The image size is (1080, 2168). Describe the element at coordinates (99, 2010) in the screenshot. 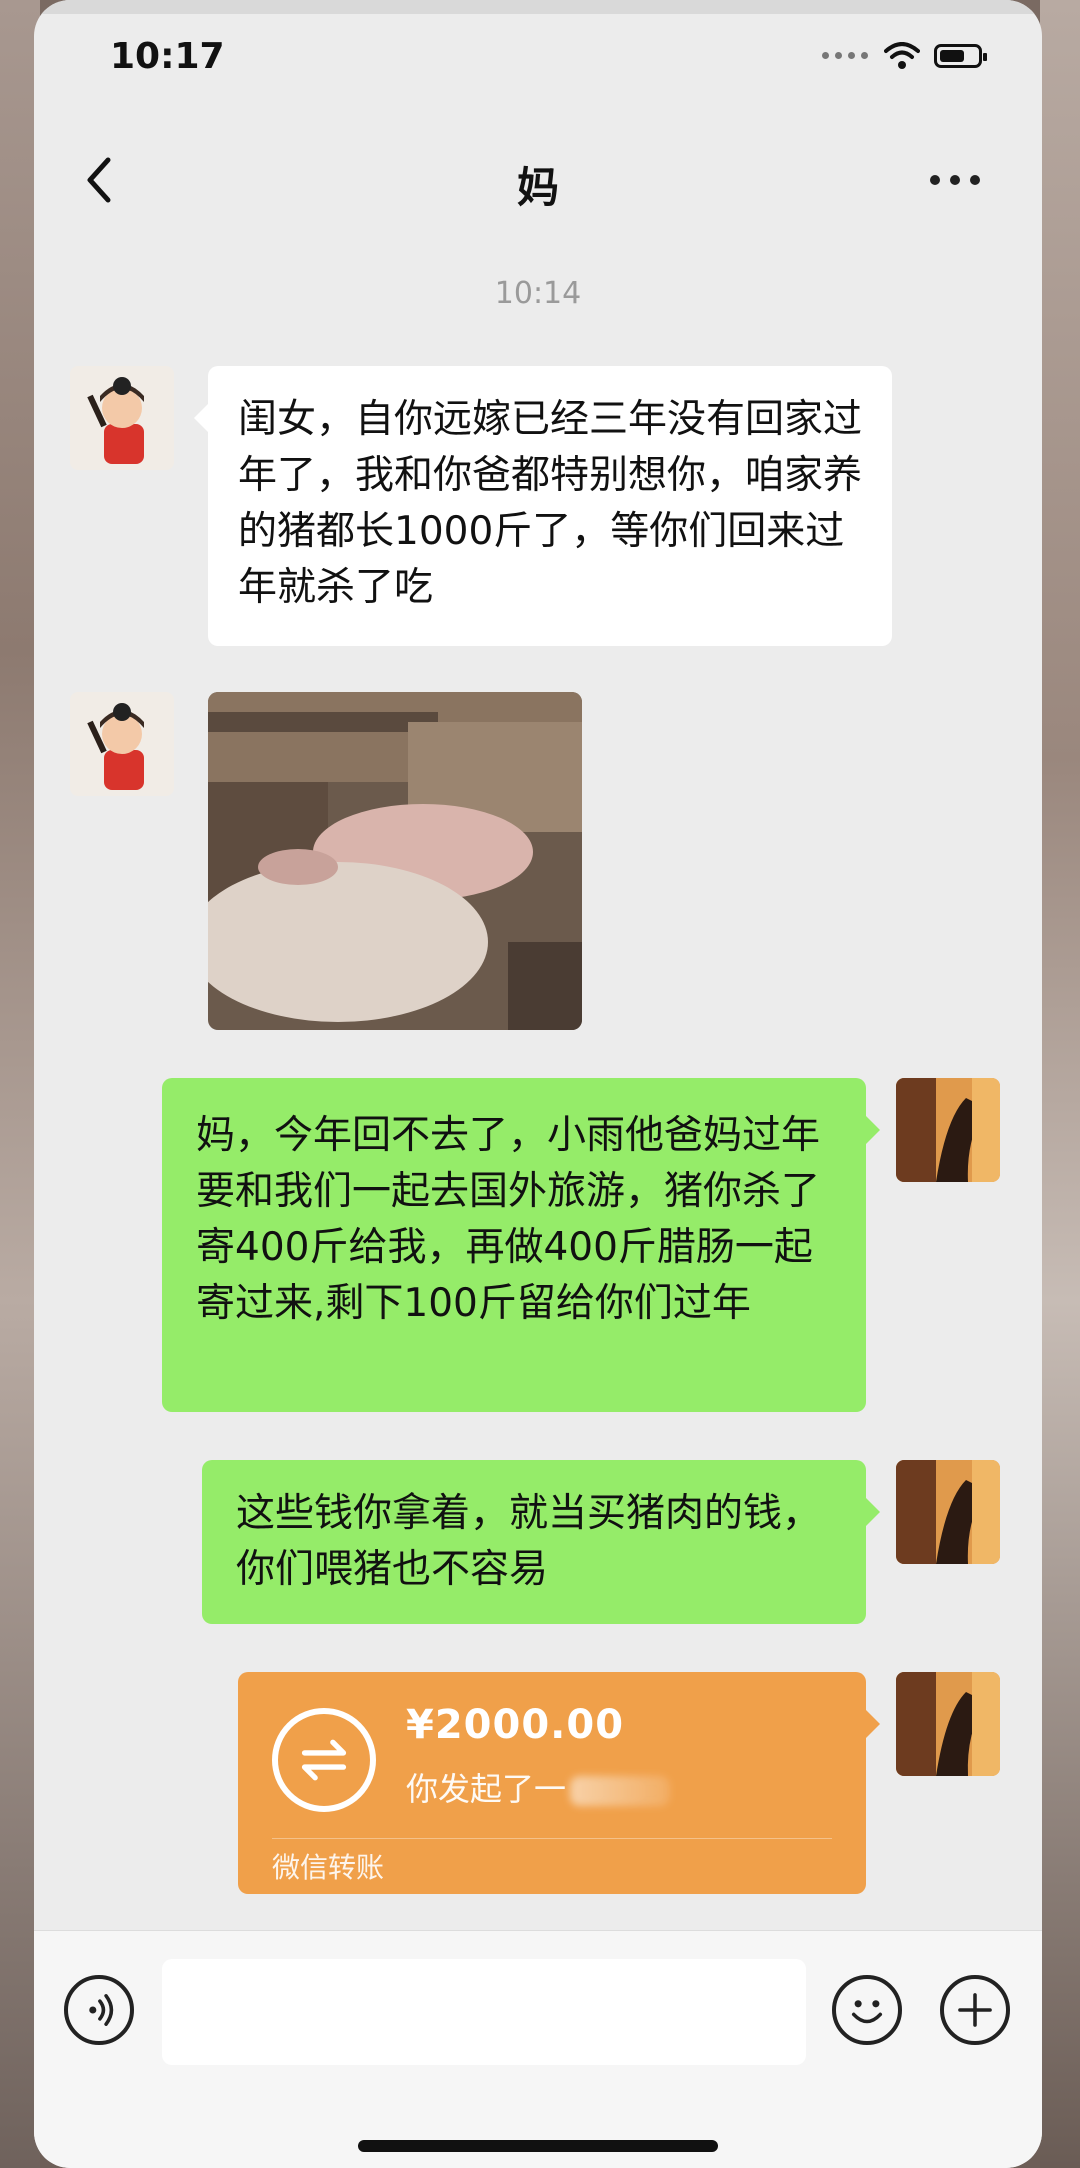

I see `voice-icon` at that location.